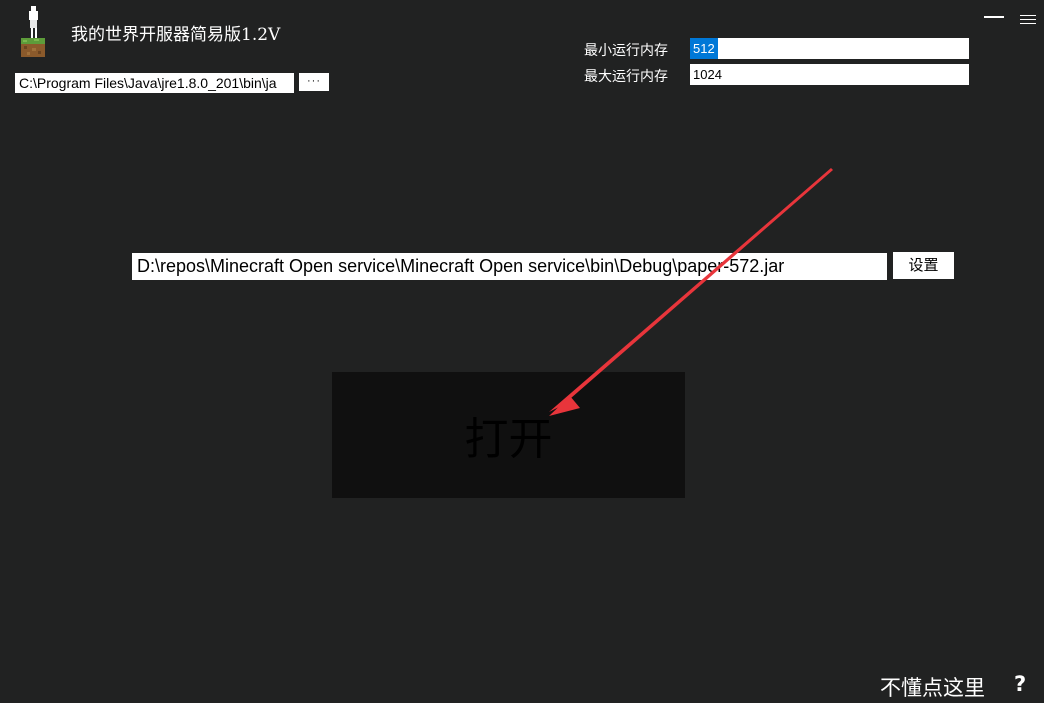 This screenshot has width=1044, height=703. What do you see at coordinates (923, 265) in the screenshot?
I see `settings-button: 设置` at bounding box center [923, 265].